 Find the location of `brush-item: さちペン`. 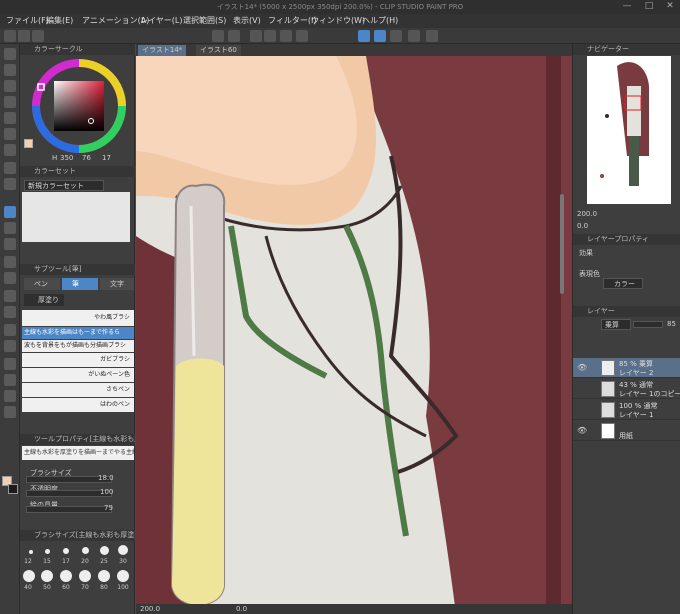

brush-item: さちペン is located at coordinates (78, 390).